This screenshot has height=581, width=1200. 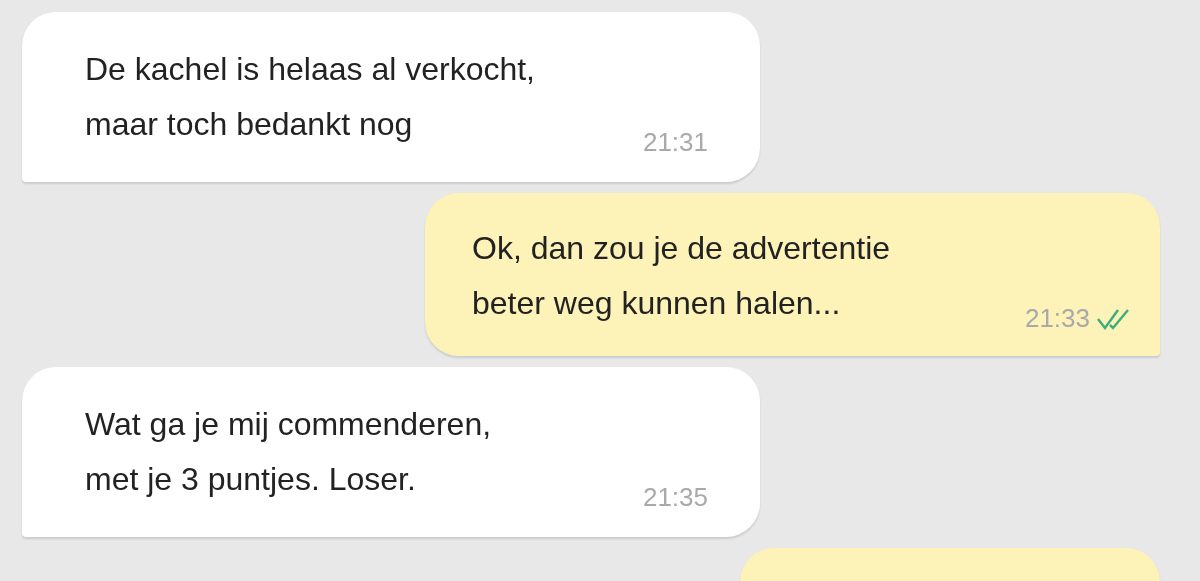 I want to click on message-text: Wat ga je mij commenderen, met je 3 puntjes. Loser., so click(x=288, y=452).